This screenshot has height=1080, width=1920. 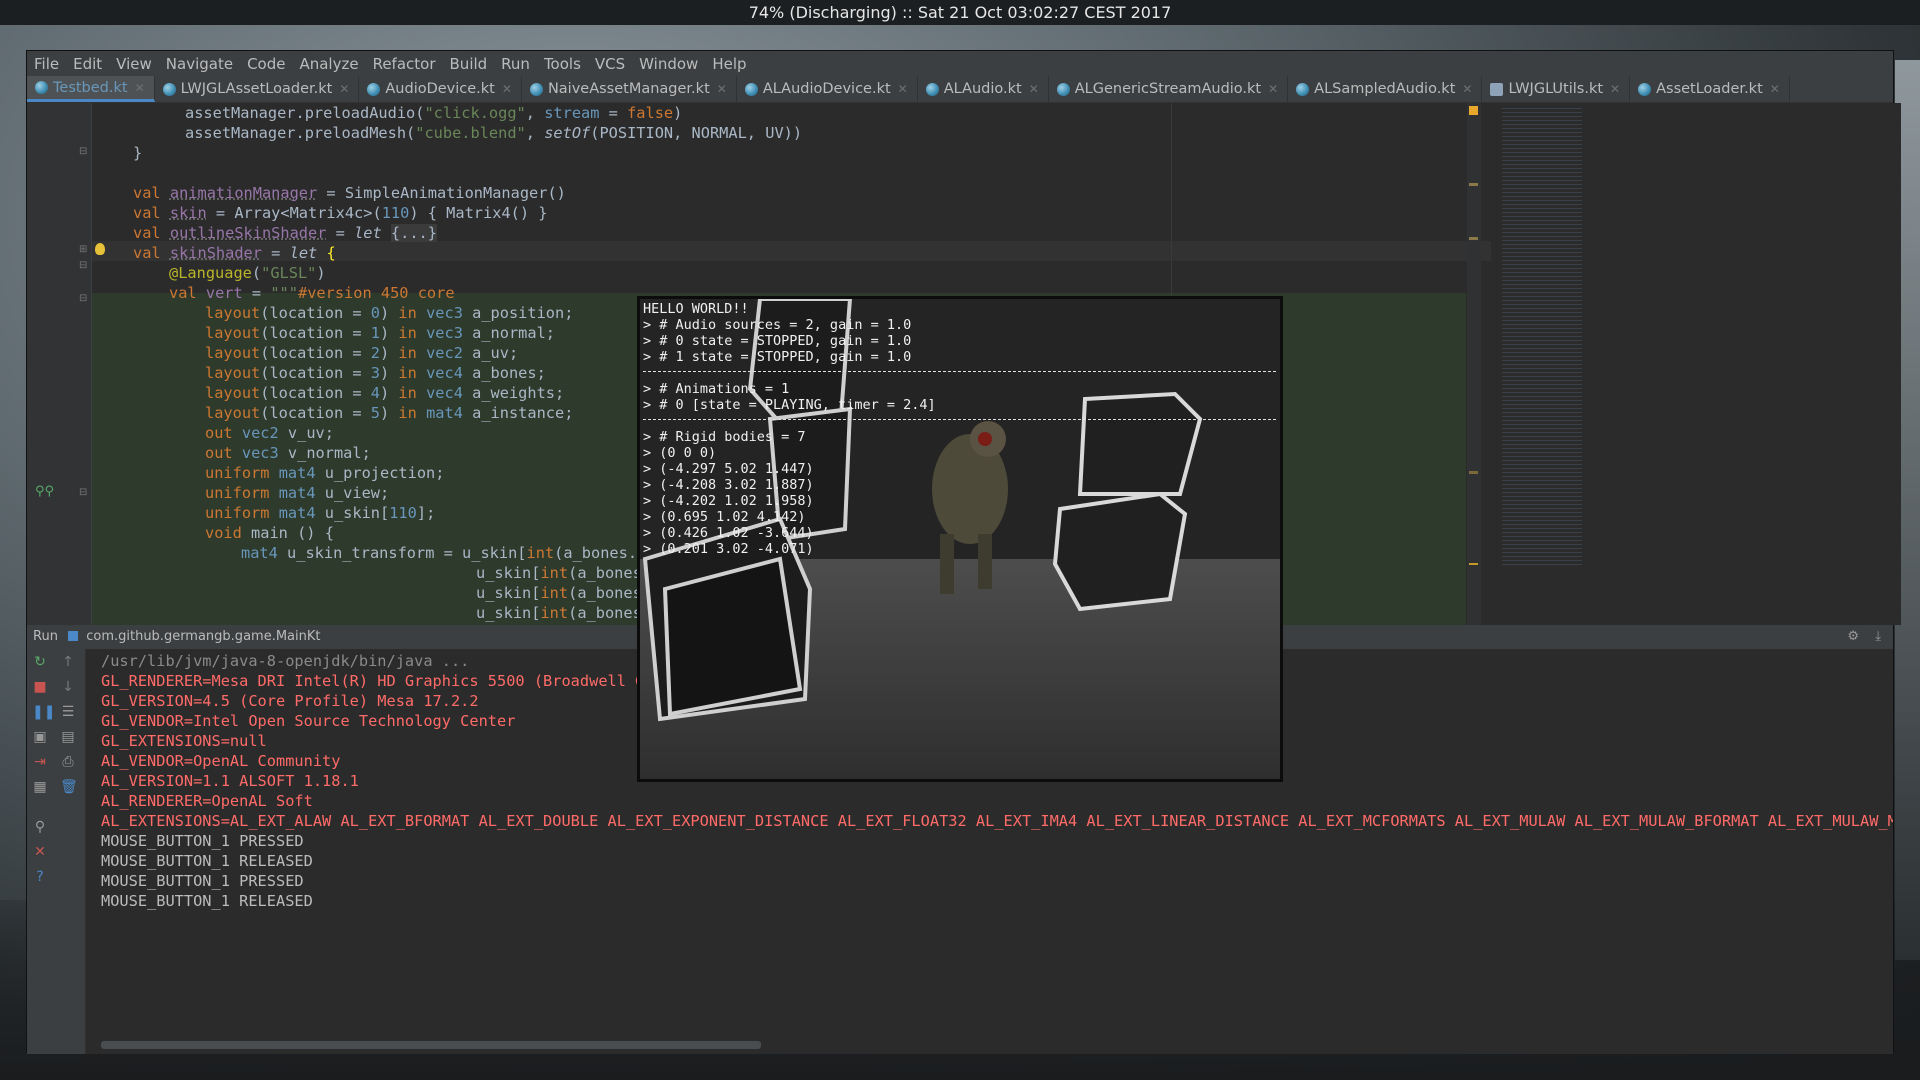 What do you see at coordinates (68, 762) in the screenshot?
I see `print-icon: ⎙` at bounding box center [68, 762].